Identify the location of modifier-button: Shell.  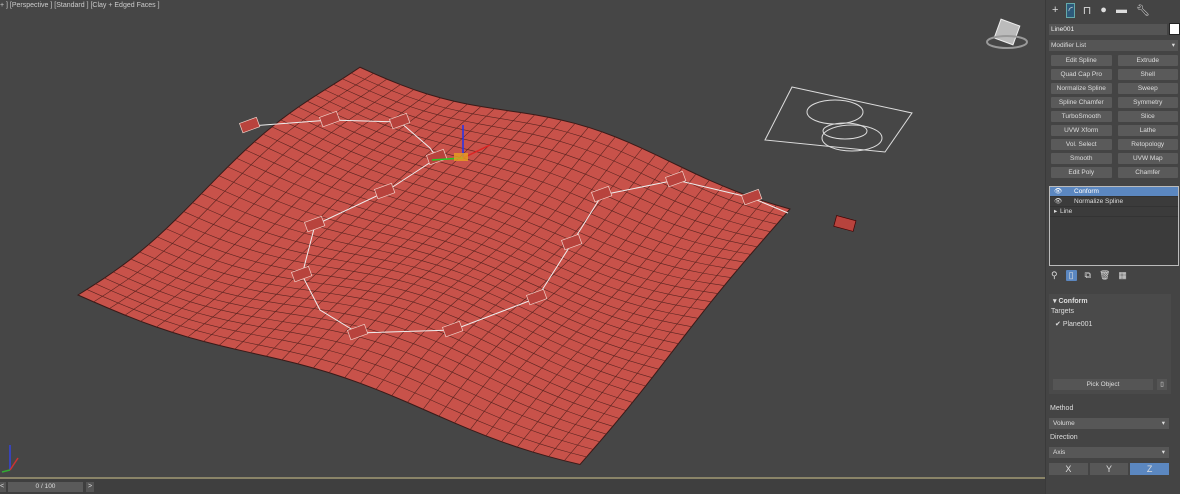
(1147, 74).